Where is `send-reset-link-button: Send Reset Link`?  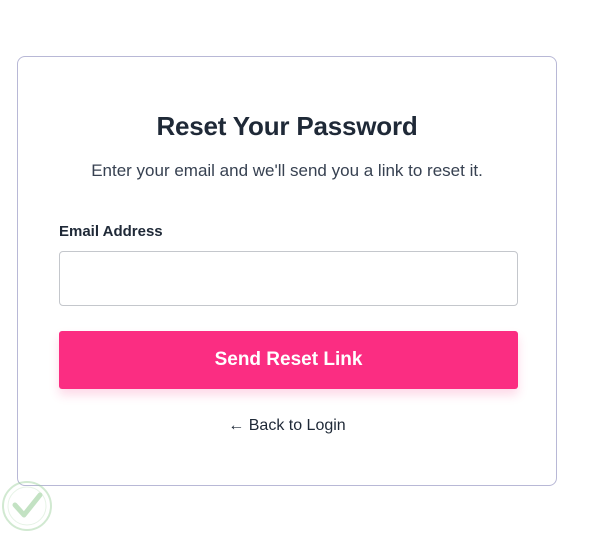
send-reset-link-button: Send Reset Link is located at coordinates (288, 360).